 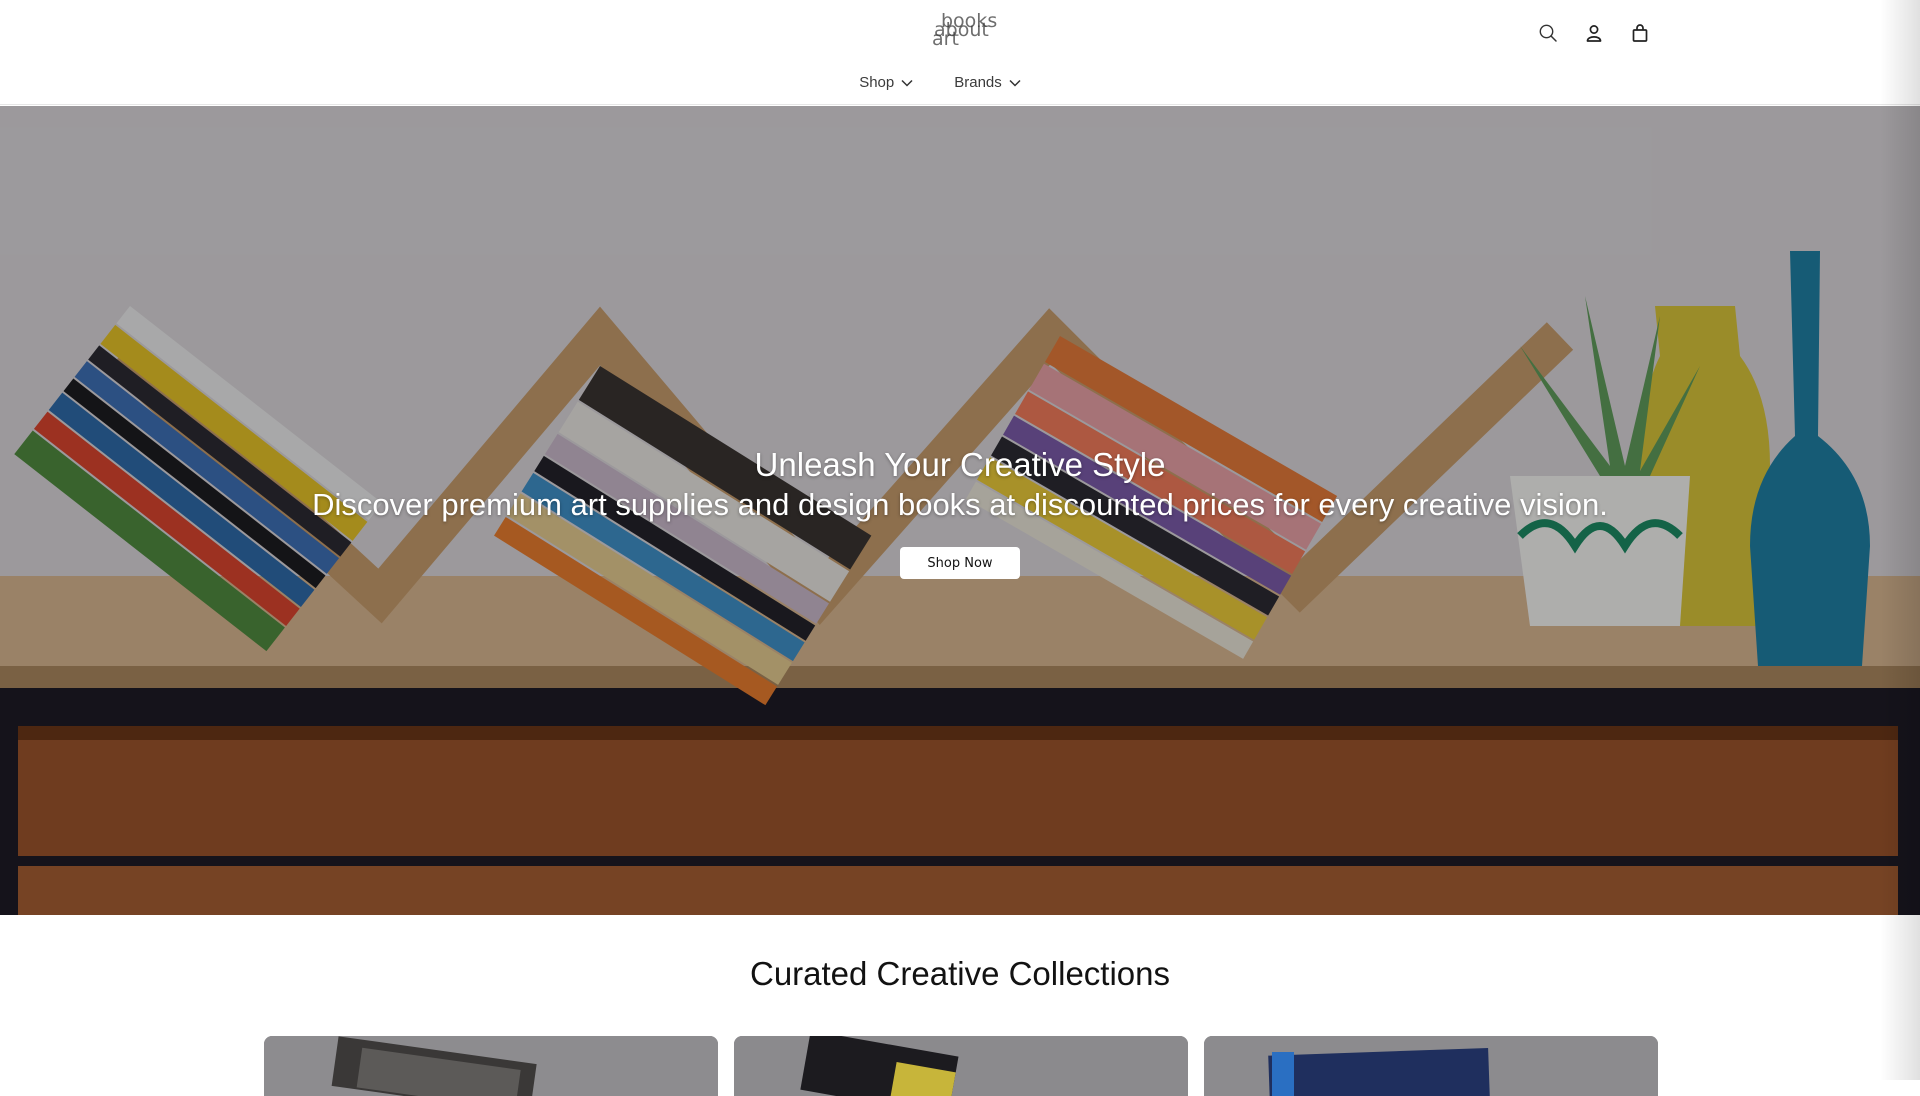 What do you see at coordinates (877, 82) in the screenshot?
I see `nav-item-label: Shop` at bounding box center [877, 82].